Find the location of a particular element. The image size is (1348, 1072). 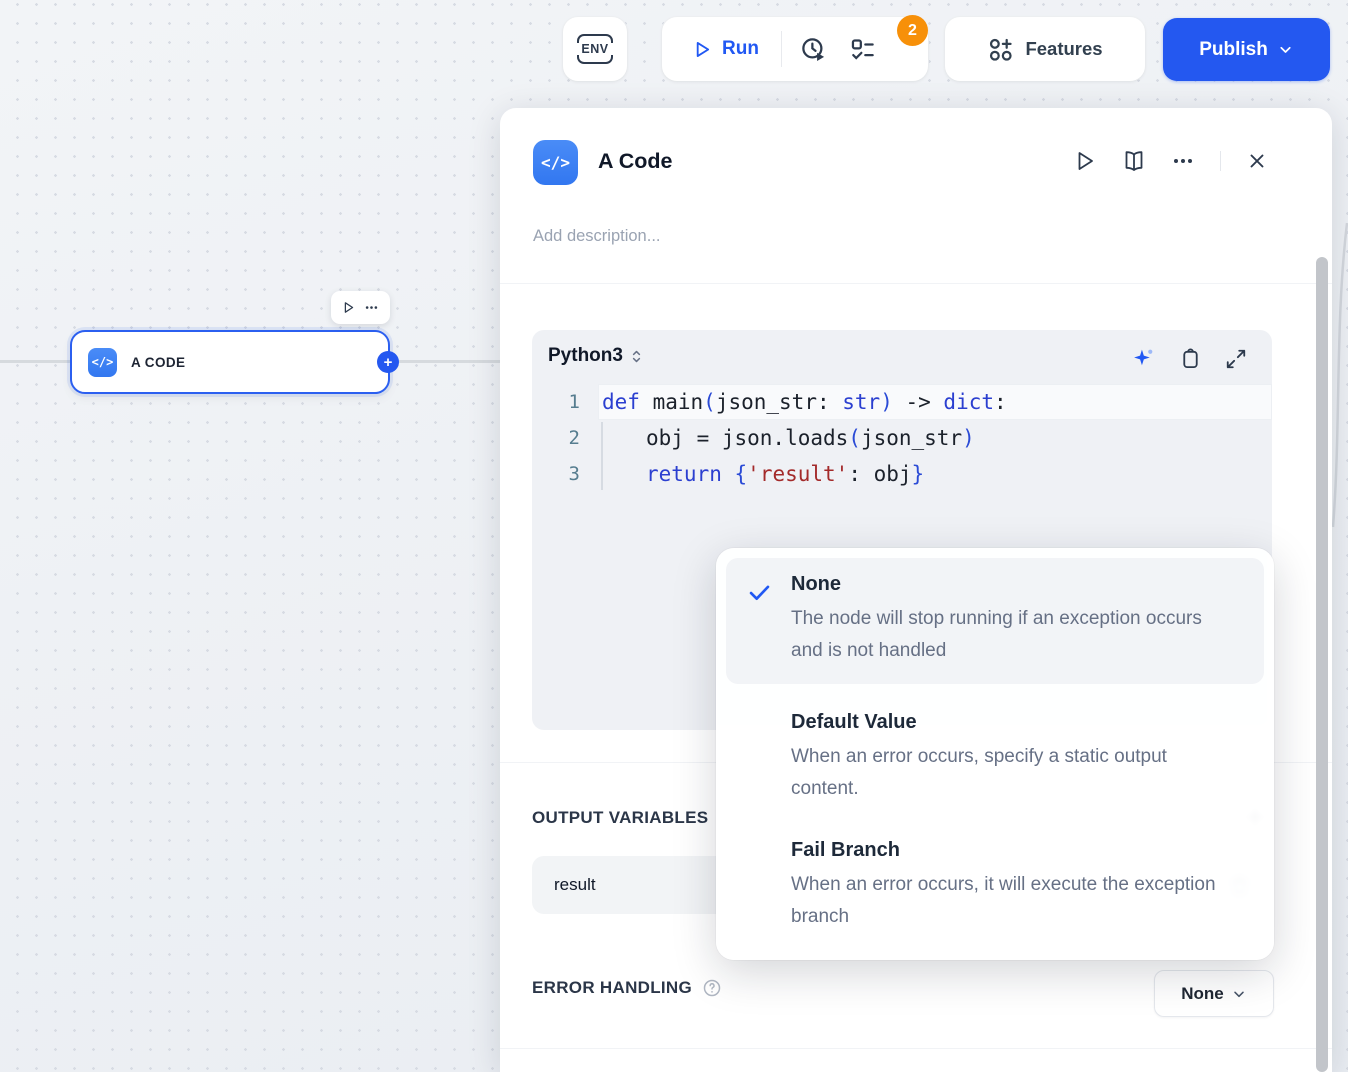

checklist-icon is located at coordinates (862, 49).